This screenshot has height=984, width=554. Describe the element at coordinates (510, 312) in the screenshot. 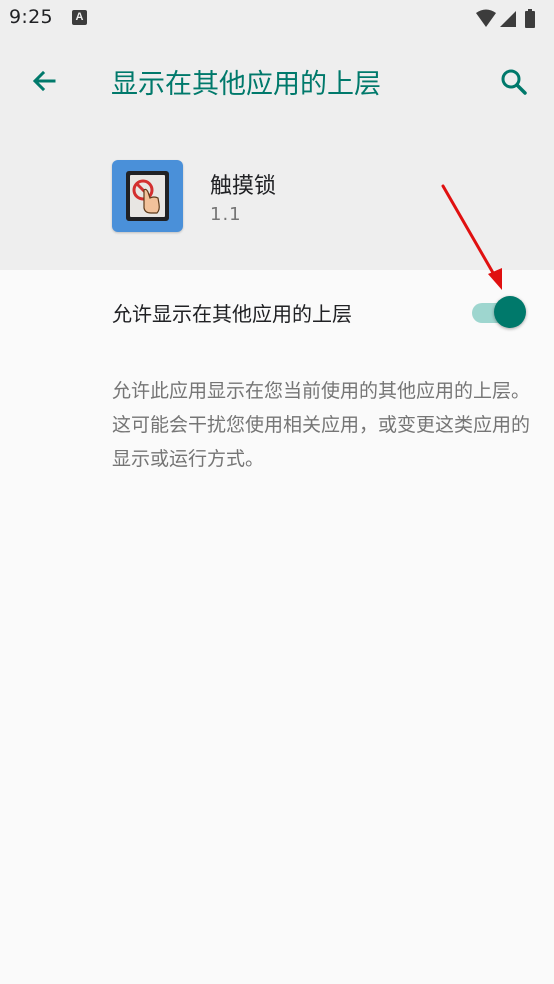

I see `switch-thumb` at that location.